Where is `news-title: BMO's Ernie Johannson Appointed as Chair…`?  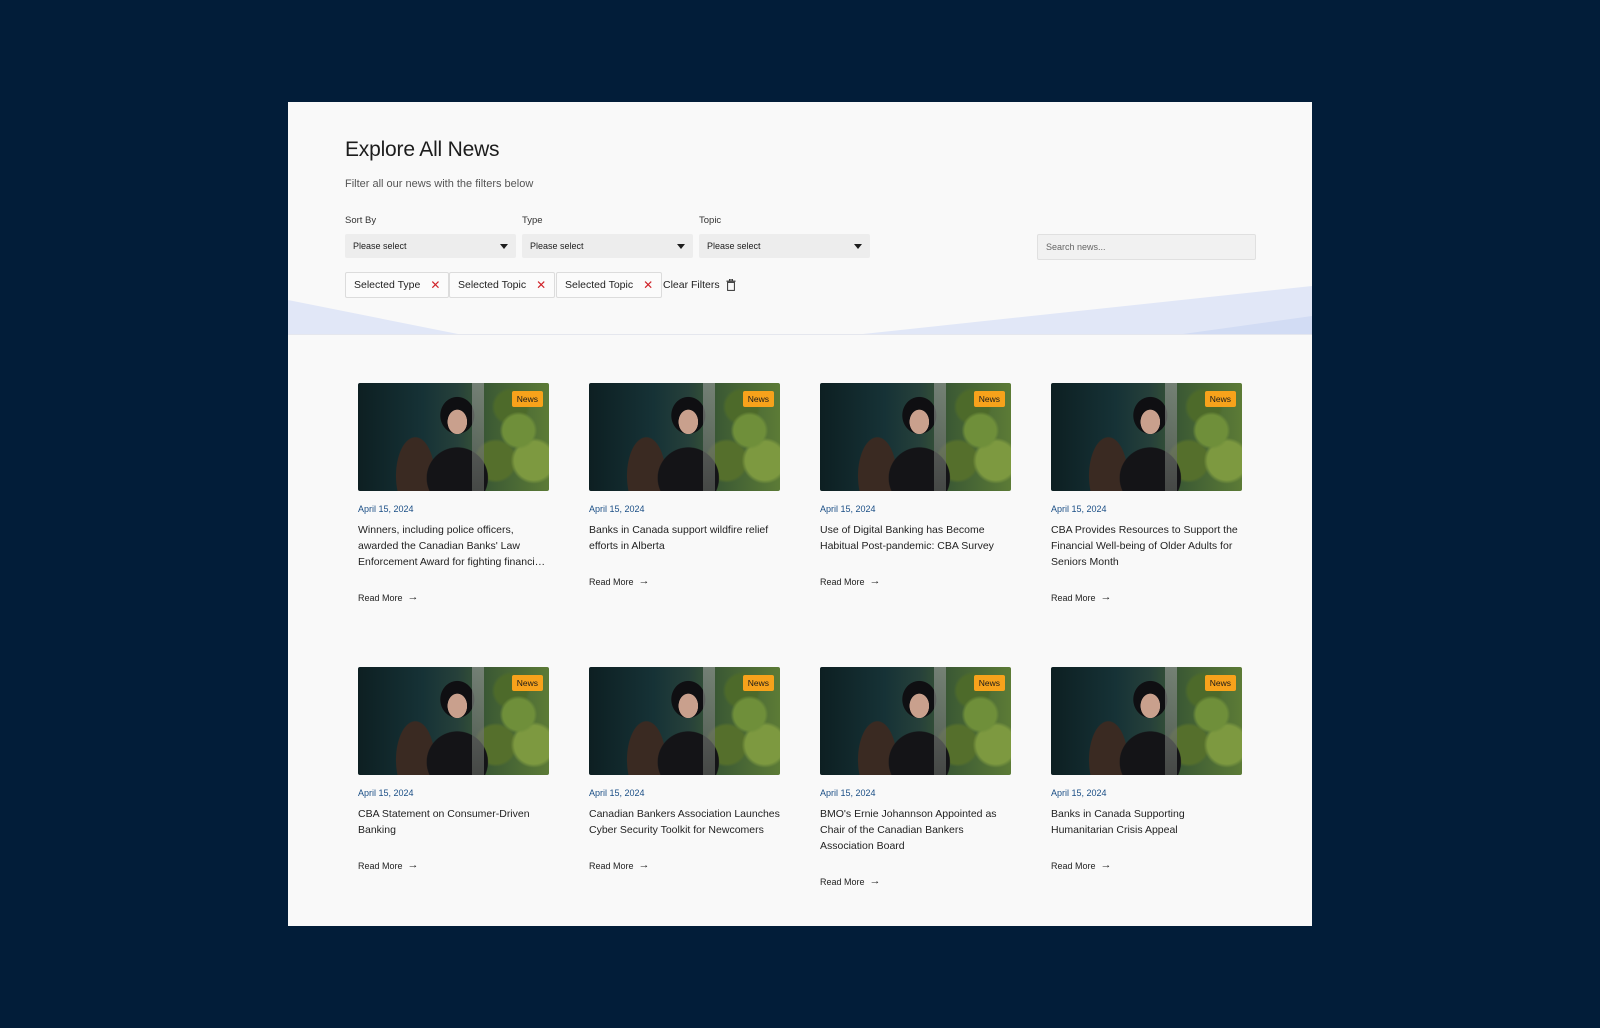 news-title: BMO's Ernie Johannson Appointed as Chair… is located at coordinates (915, 830).